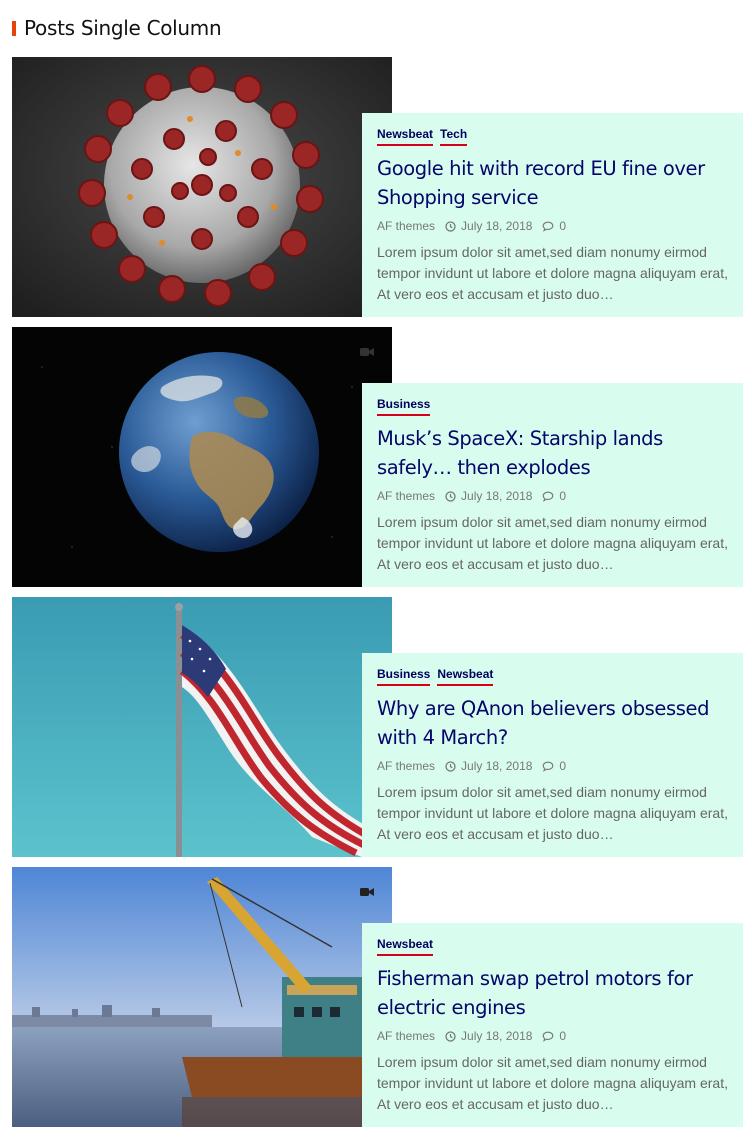  I want to click on us-flag-image, so click(202, 727).